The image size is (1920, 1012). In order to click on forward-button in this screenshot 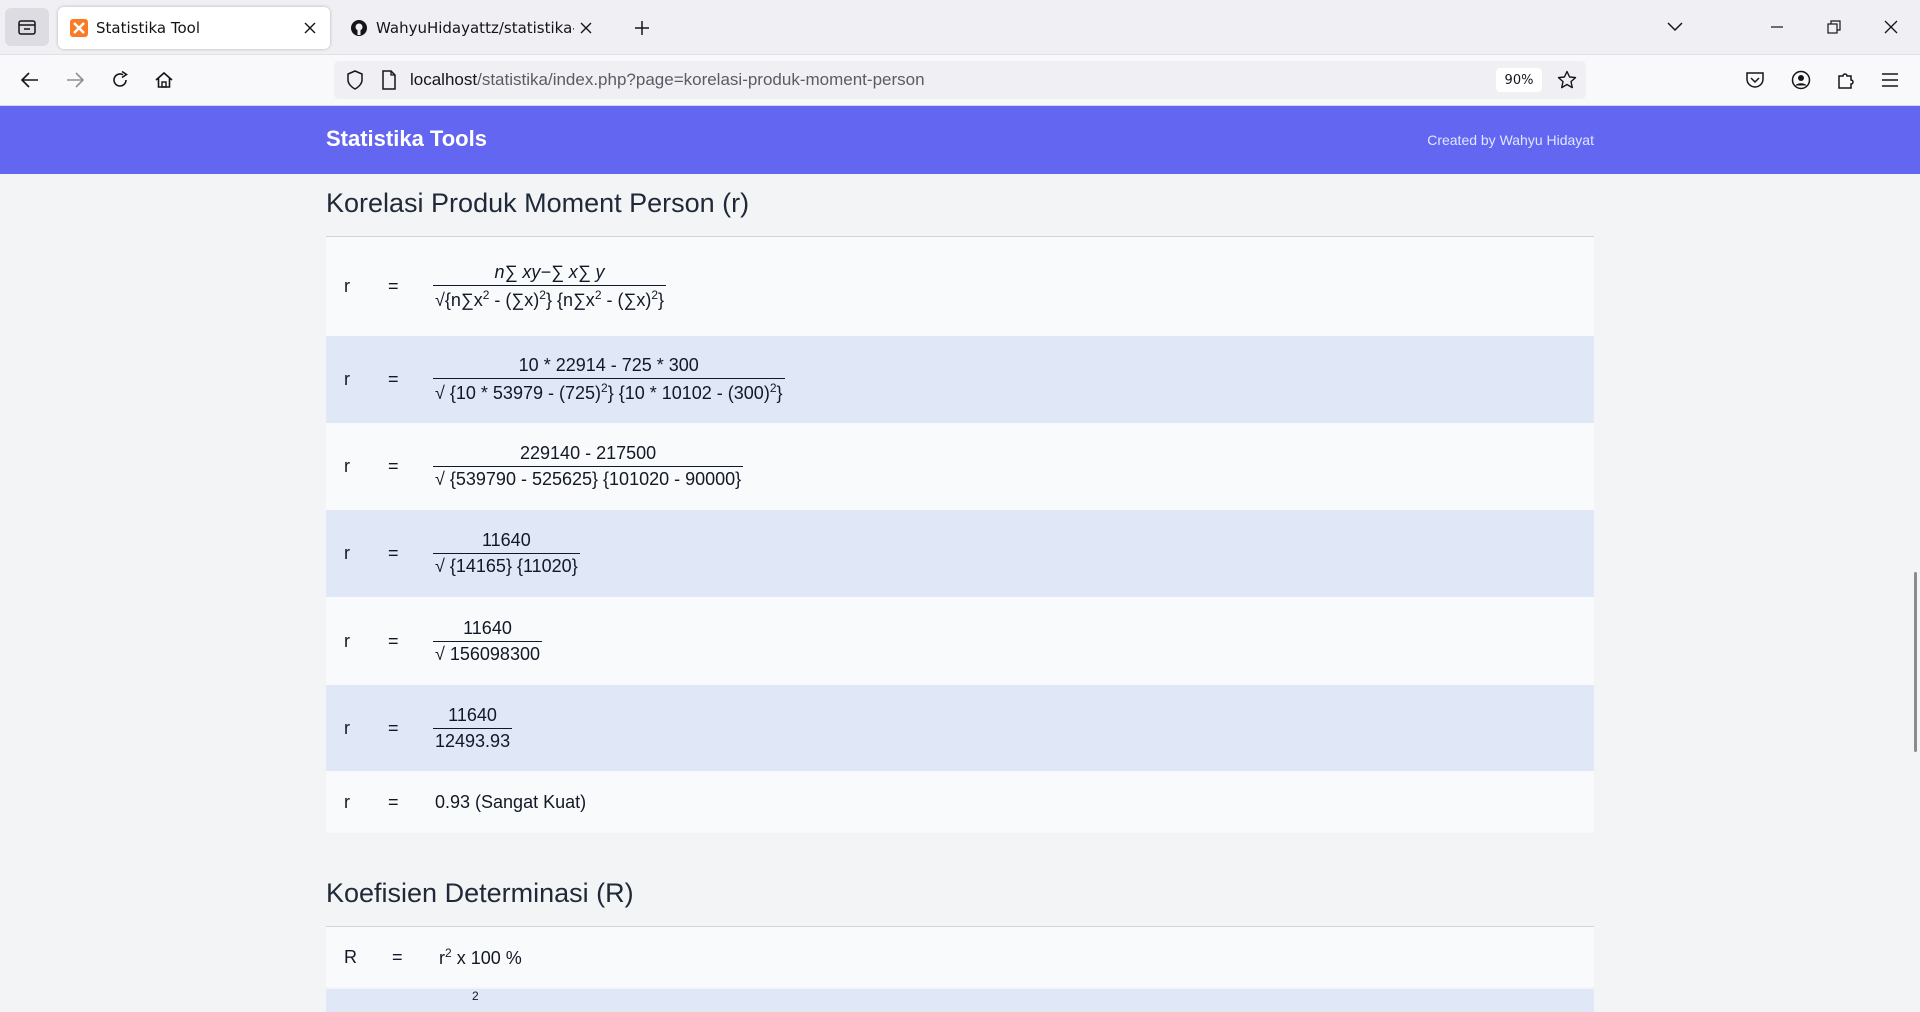, I will do `click(75, 80)`.